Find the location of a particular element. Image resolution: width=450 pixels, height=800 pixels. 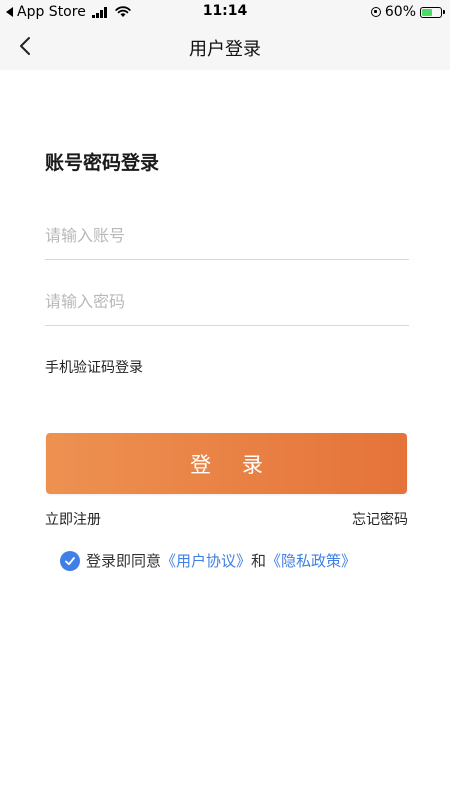

status-right: 60% is located at coordinates (407, 12).